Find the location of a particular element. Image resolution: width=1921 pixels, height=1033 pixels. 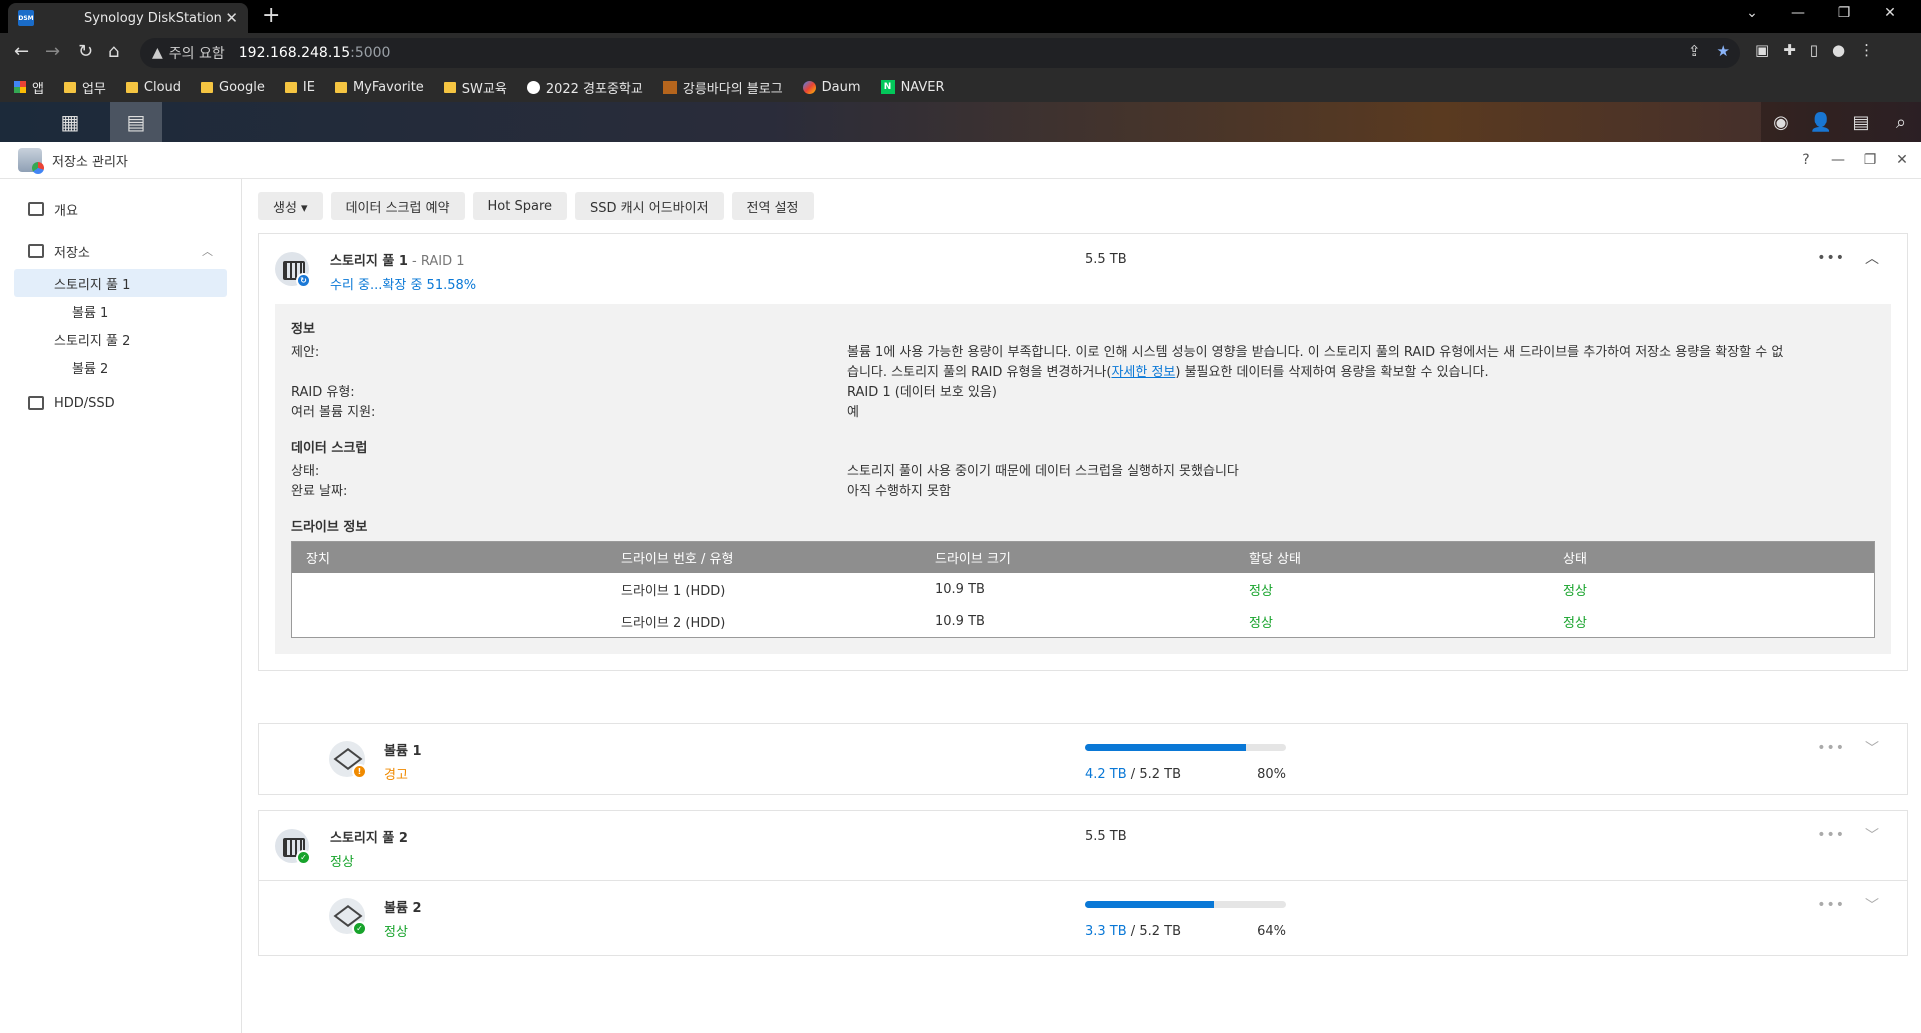

bookmark-folder: Google is located at coordinates (233, 87).